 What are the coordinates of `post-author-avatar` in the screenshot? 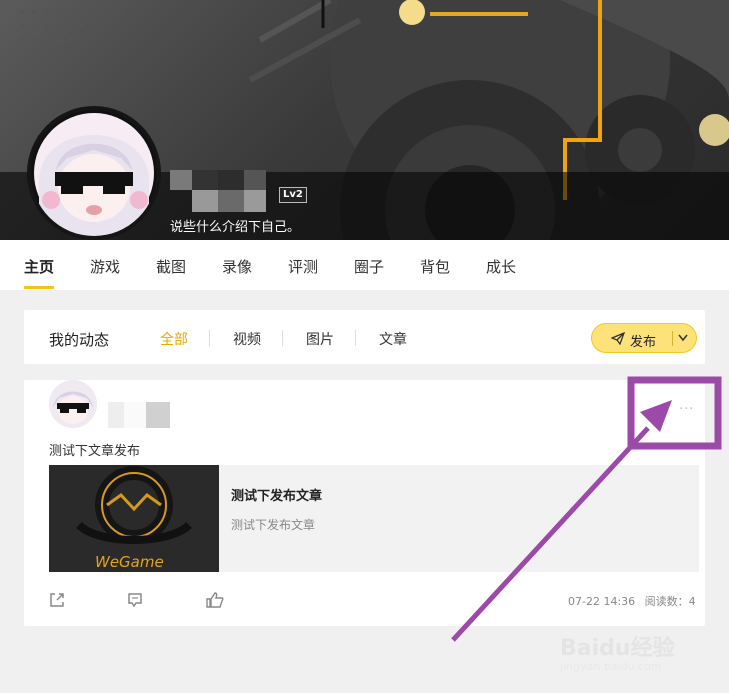 It's located at (73, 404).